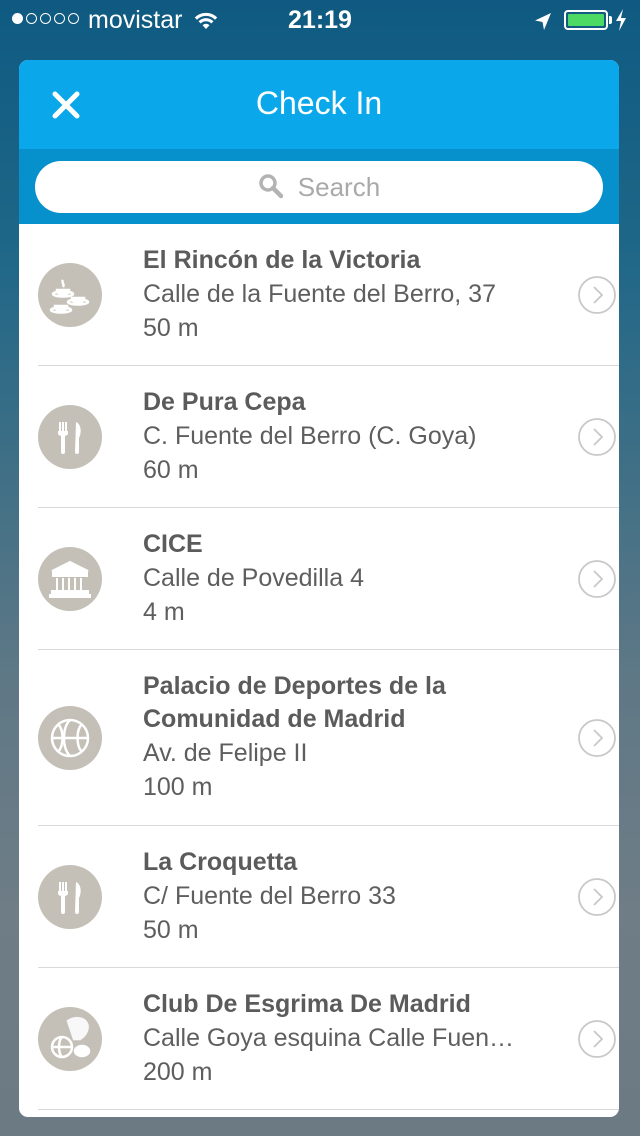 This screenshot has height=1136, width=640. I want to click on location-arrow-icon, so click(543, 24).